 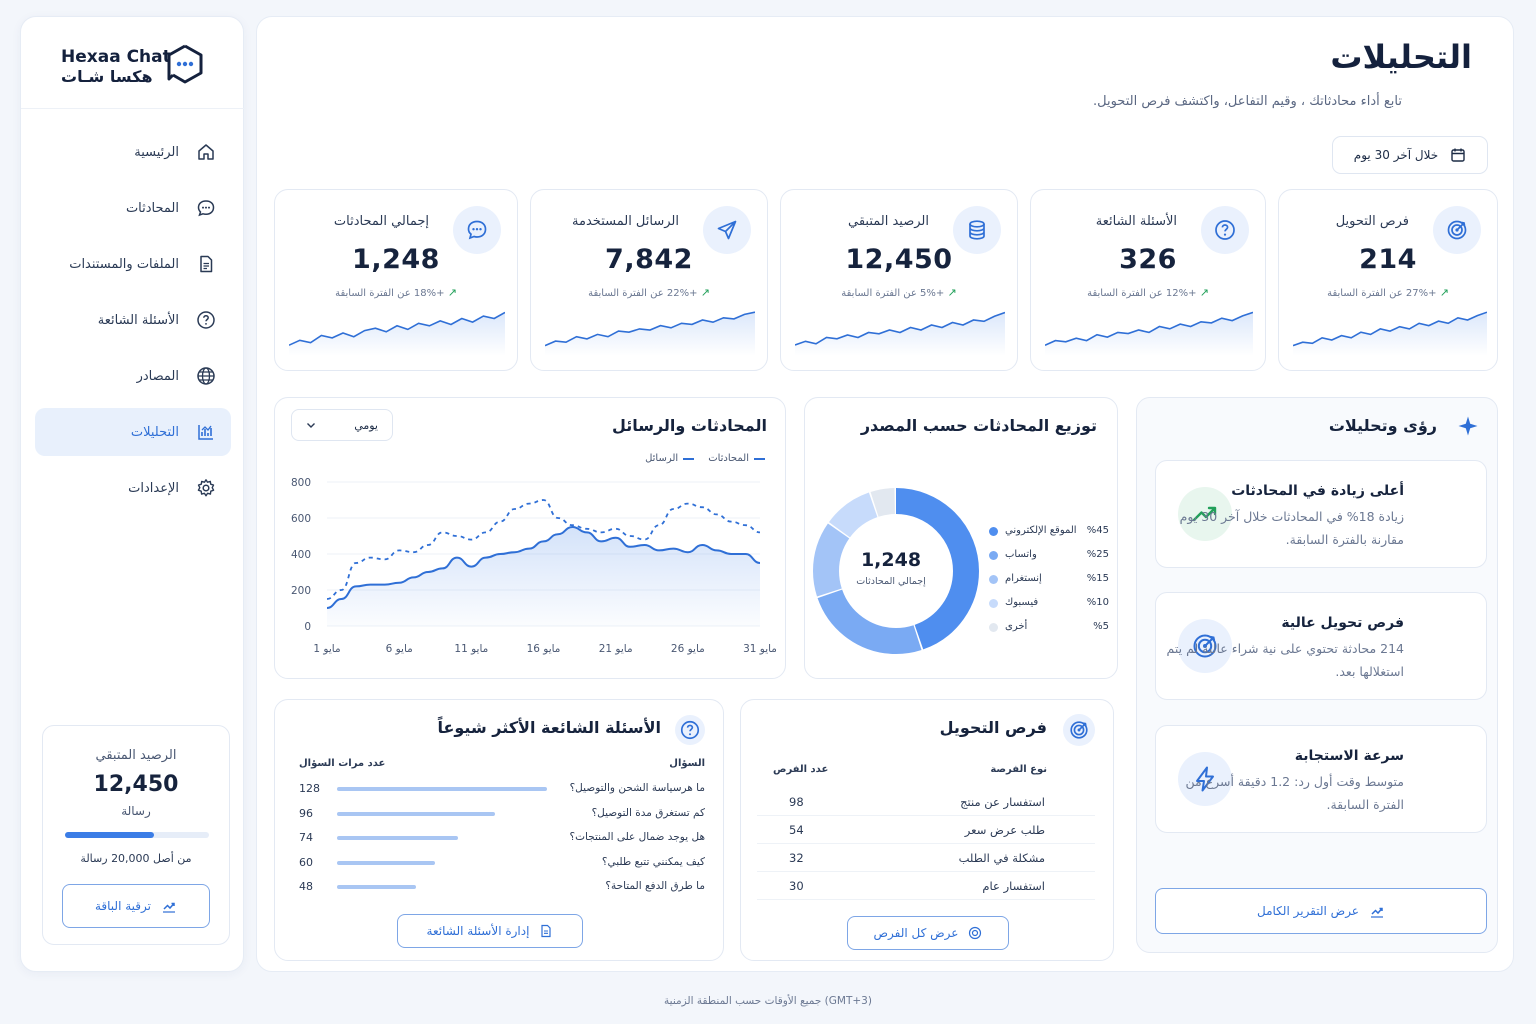 What do you see at coordinates (546, 931) in the screenshot?
I see `document-icon` at bounding box center [546, 931].